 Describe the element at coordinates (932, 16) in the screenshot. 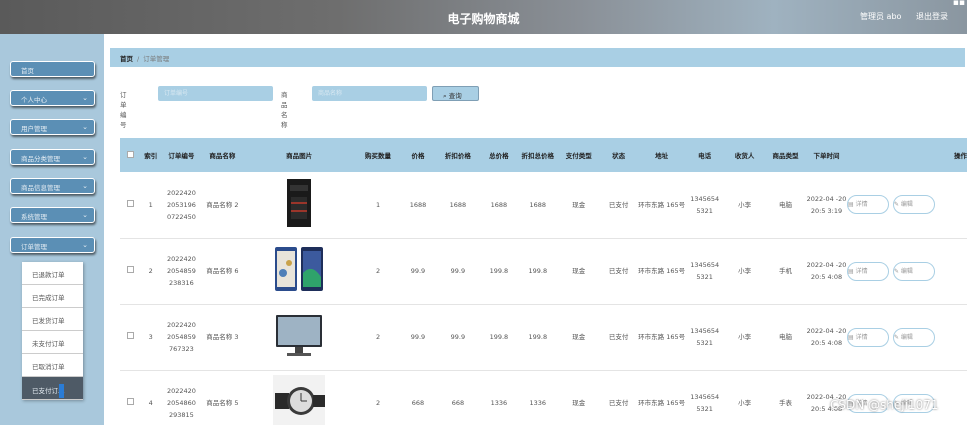

I see `logout-link: 退出登录` at that location.